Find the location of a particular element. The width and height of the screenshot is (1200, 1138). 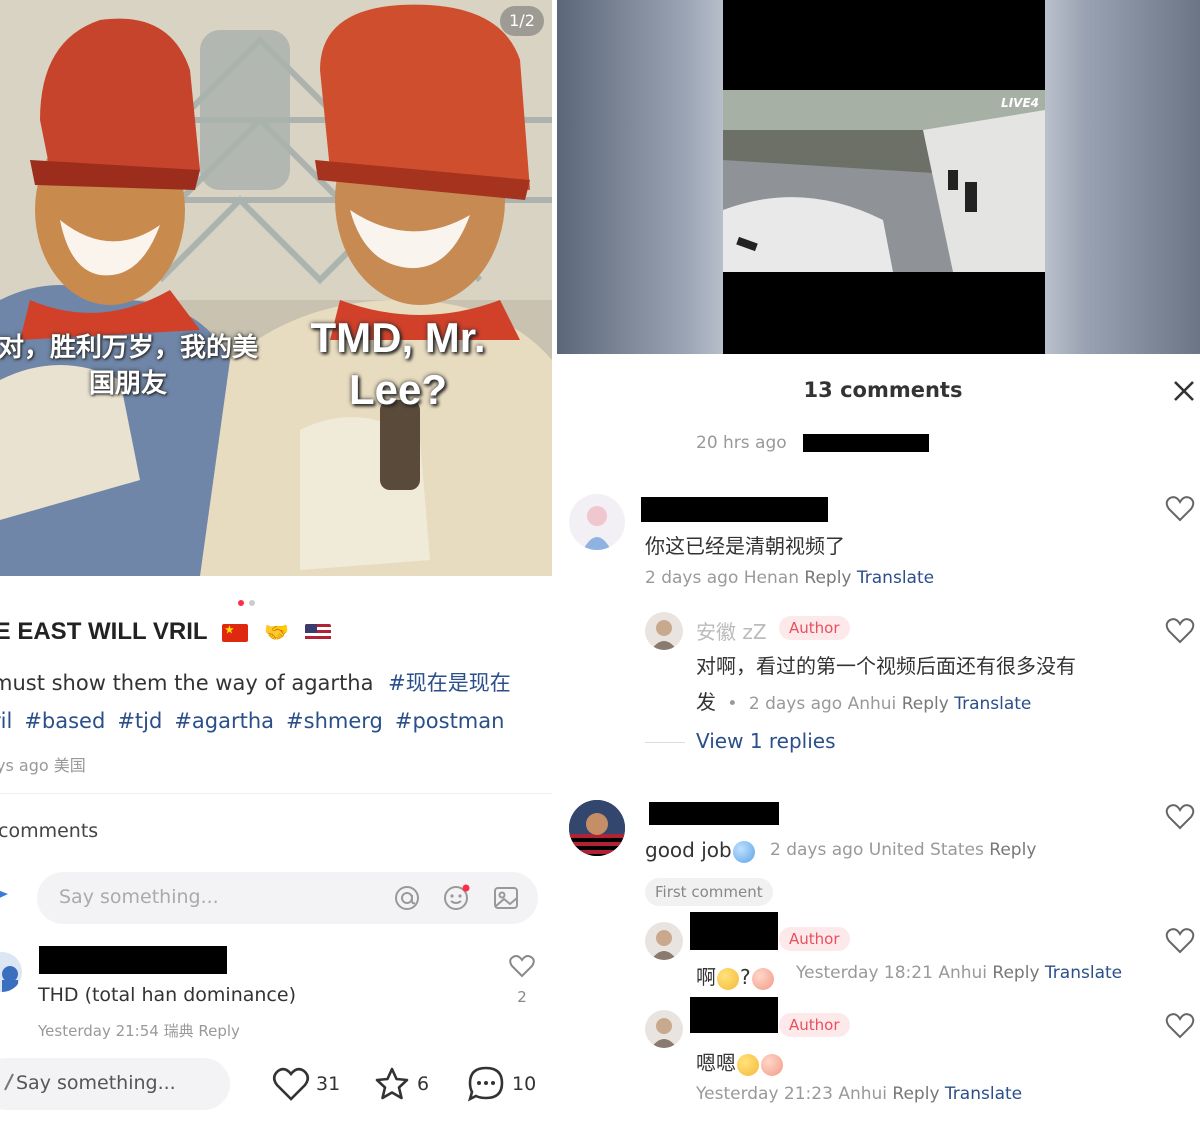

close-icon is located at coordinates (1184, 391).